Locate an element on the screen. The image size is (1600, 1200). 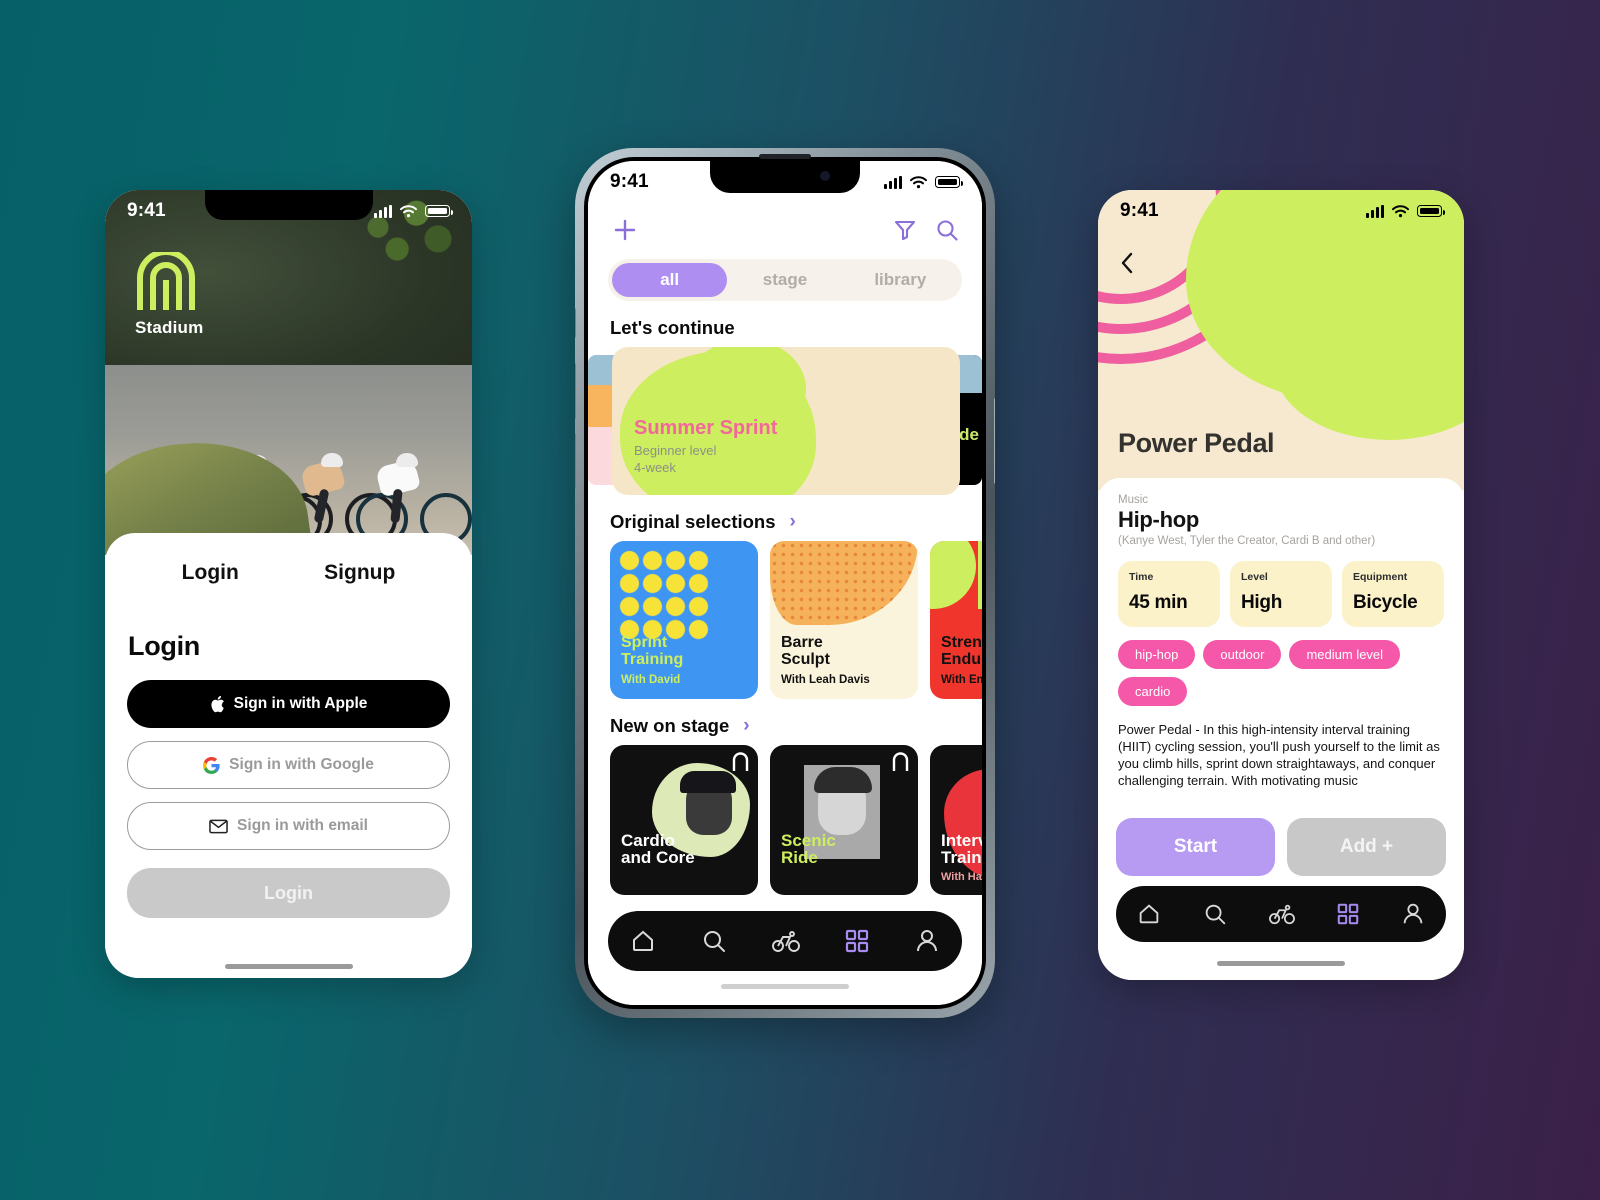
chevron-left-icon is located at coordinates (1127, 263).